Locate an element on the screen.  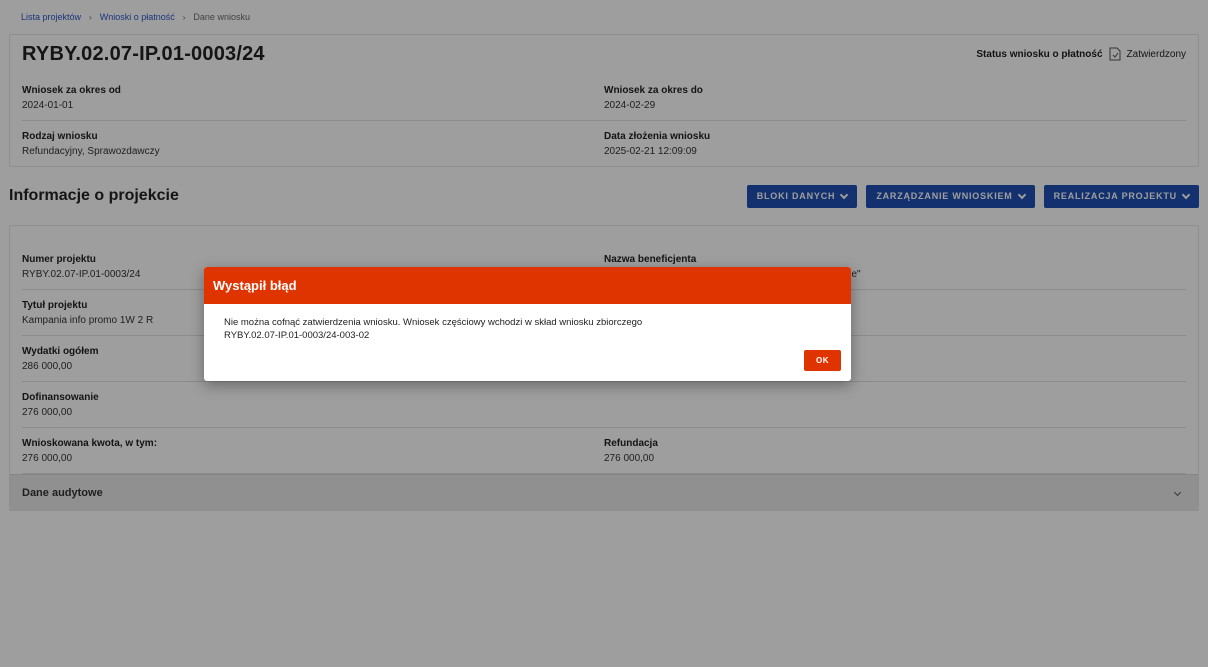
error-dialog-title: Wystąpił błąd is located at coordinates (527, 285).